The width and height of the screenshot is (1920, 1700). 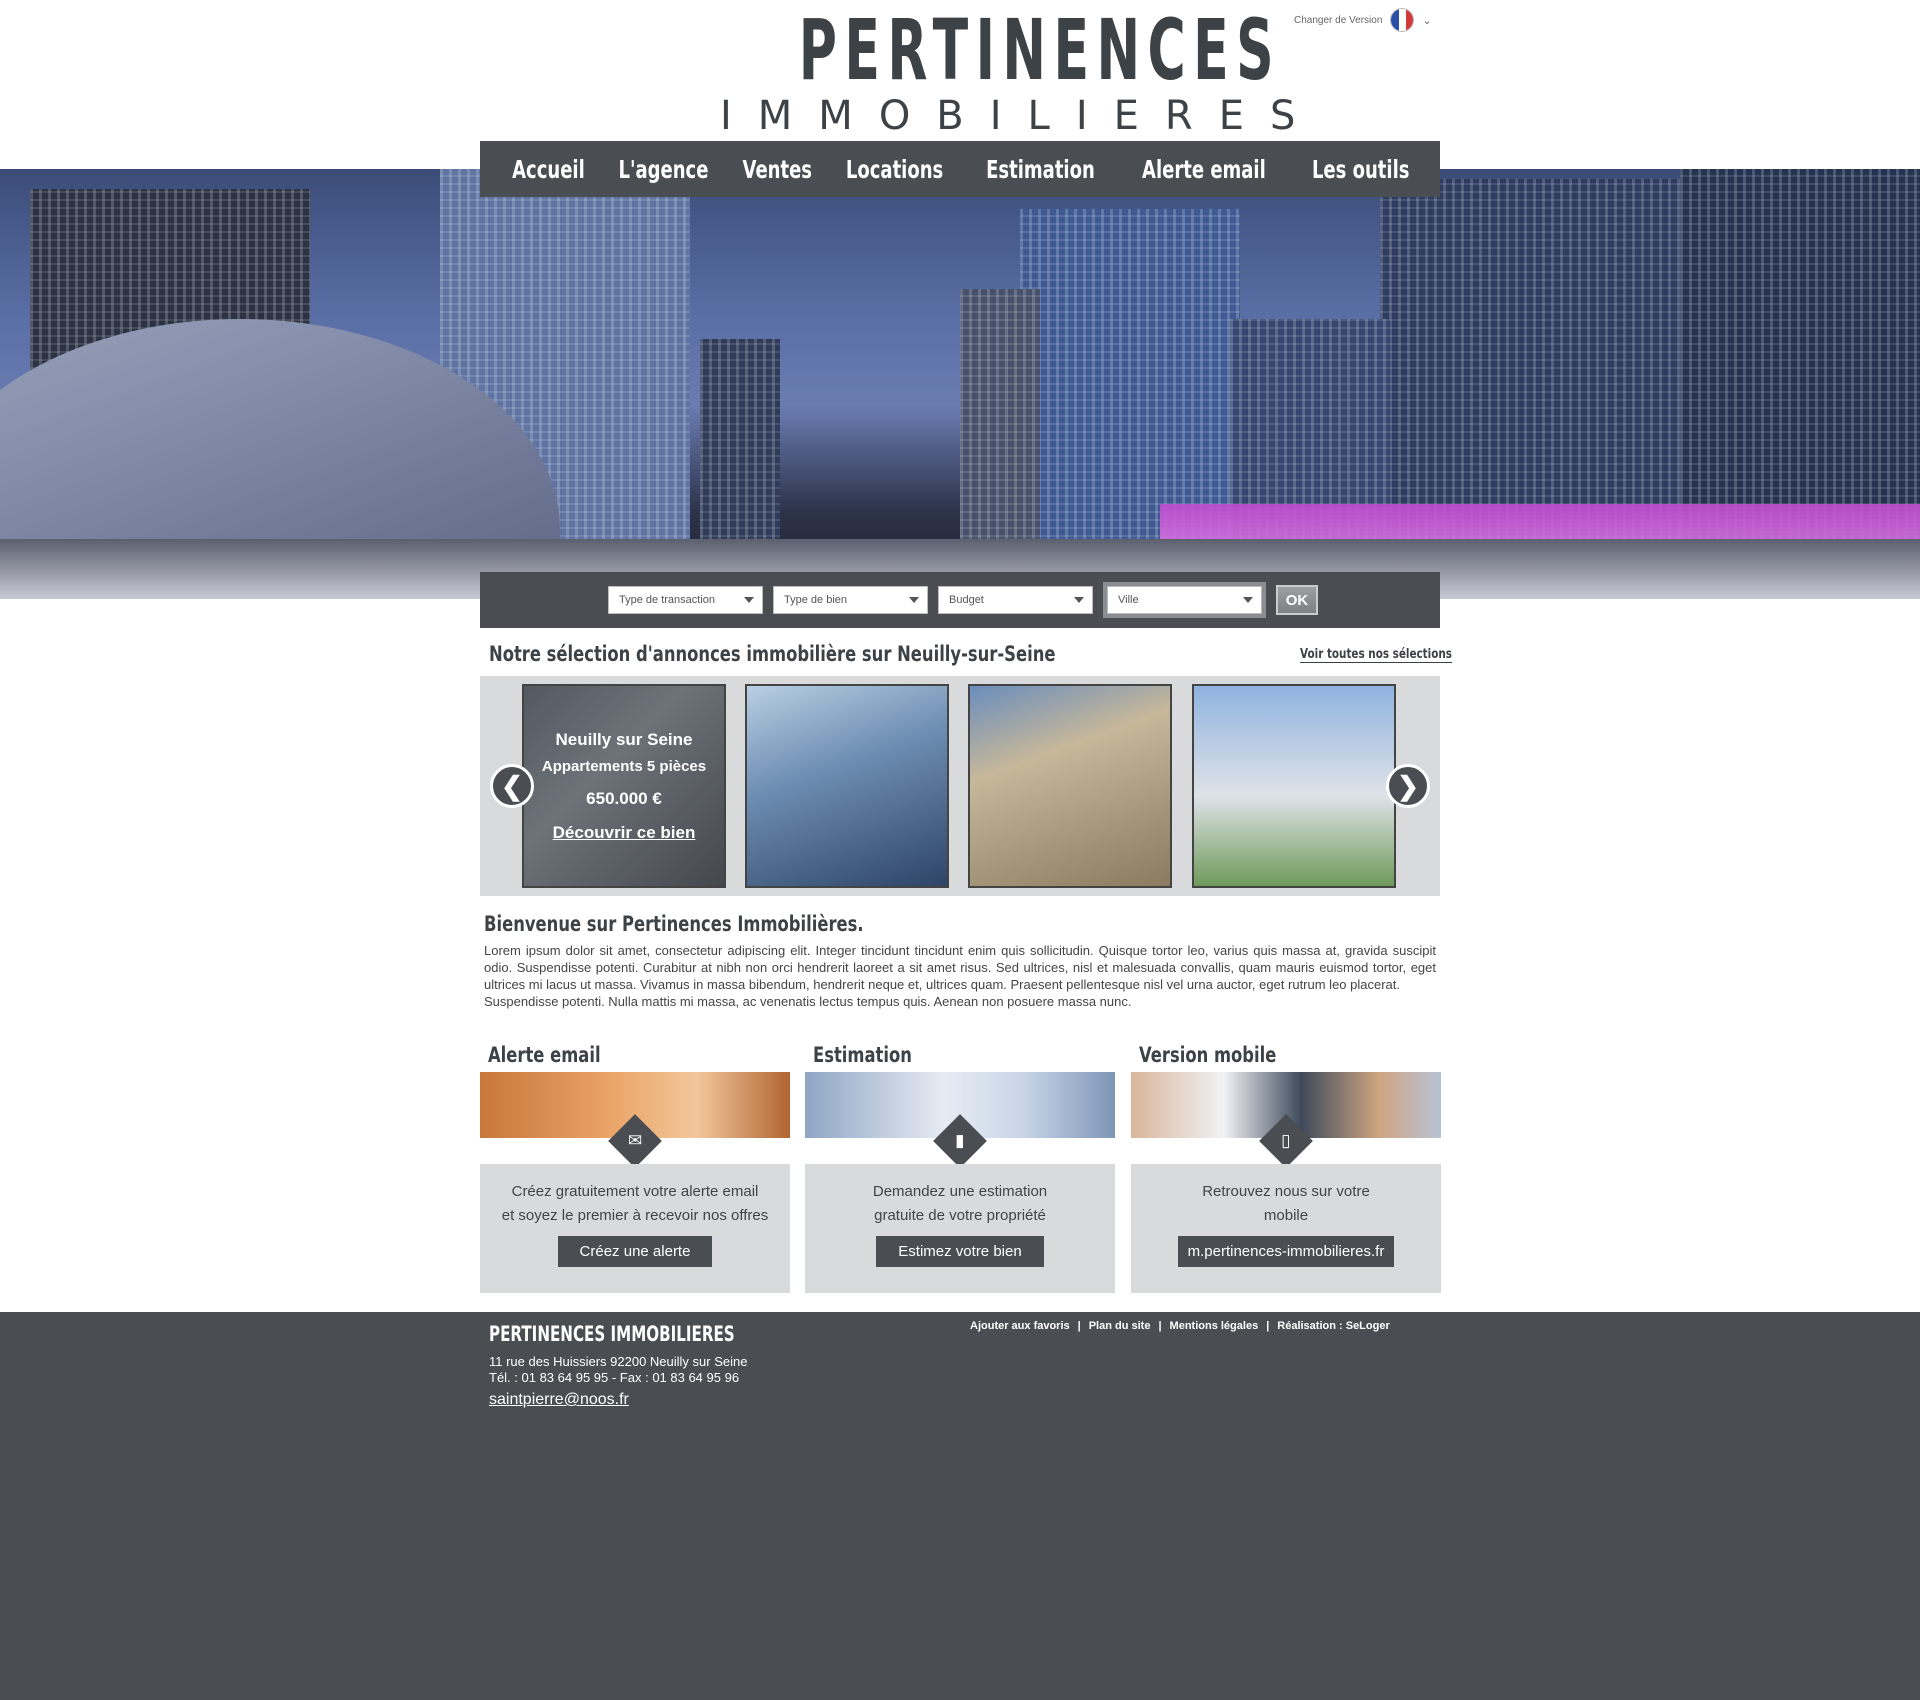 What do you see at coordinates (1021, 116) in the screenshot?
I see `logo-subtitle: IMMOBILIERES` at bounding box center [1021, 116].